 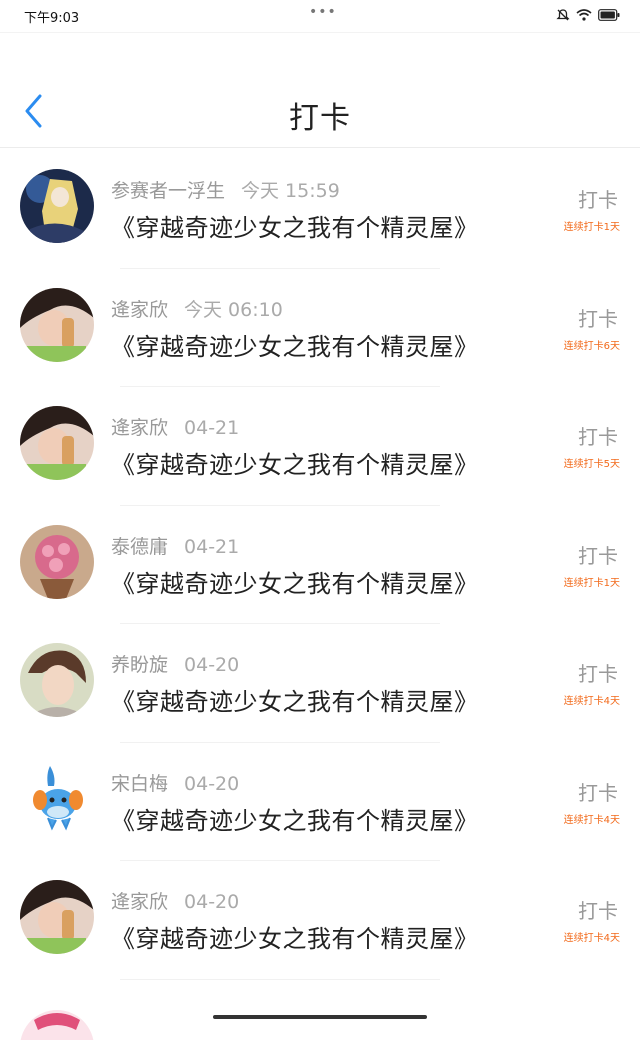 I want to click on entry-meta: 逄家欣 04-20, so click(x=175, y=900).